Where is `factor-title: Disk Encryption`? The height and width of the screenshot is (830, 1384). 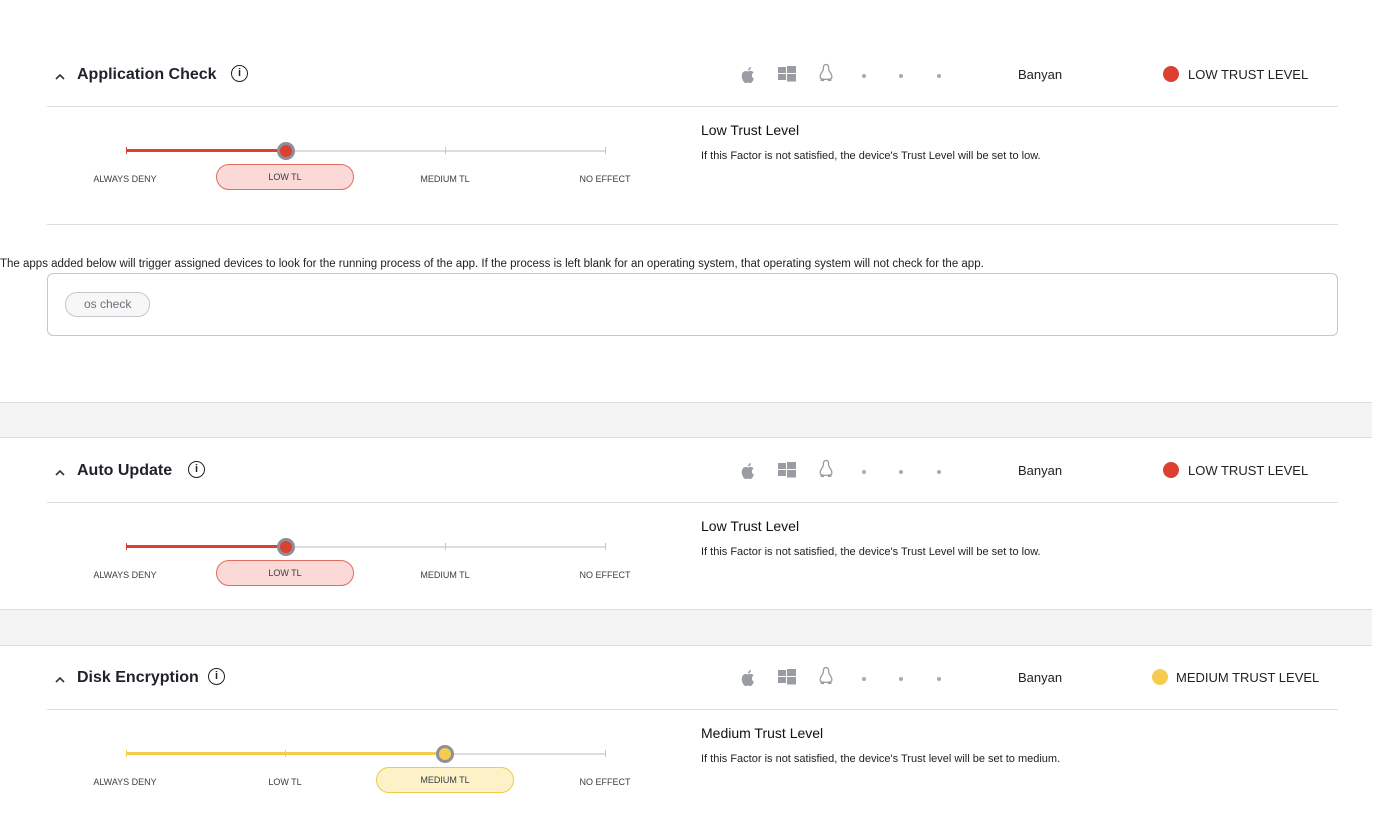 factor-title: Disk Encryption is located at coordinates (138, 677).